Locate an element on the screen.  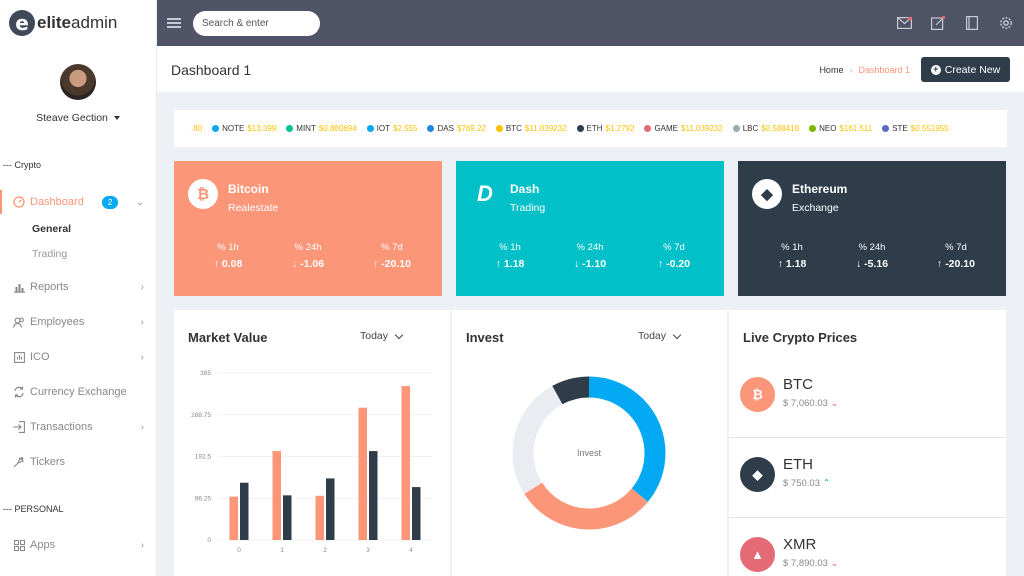
arrow-down-icon: ↓ is located at coordinates (858, 264).